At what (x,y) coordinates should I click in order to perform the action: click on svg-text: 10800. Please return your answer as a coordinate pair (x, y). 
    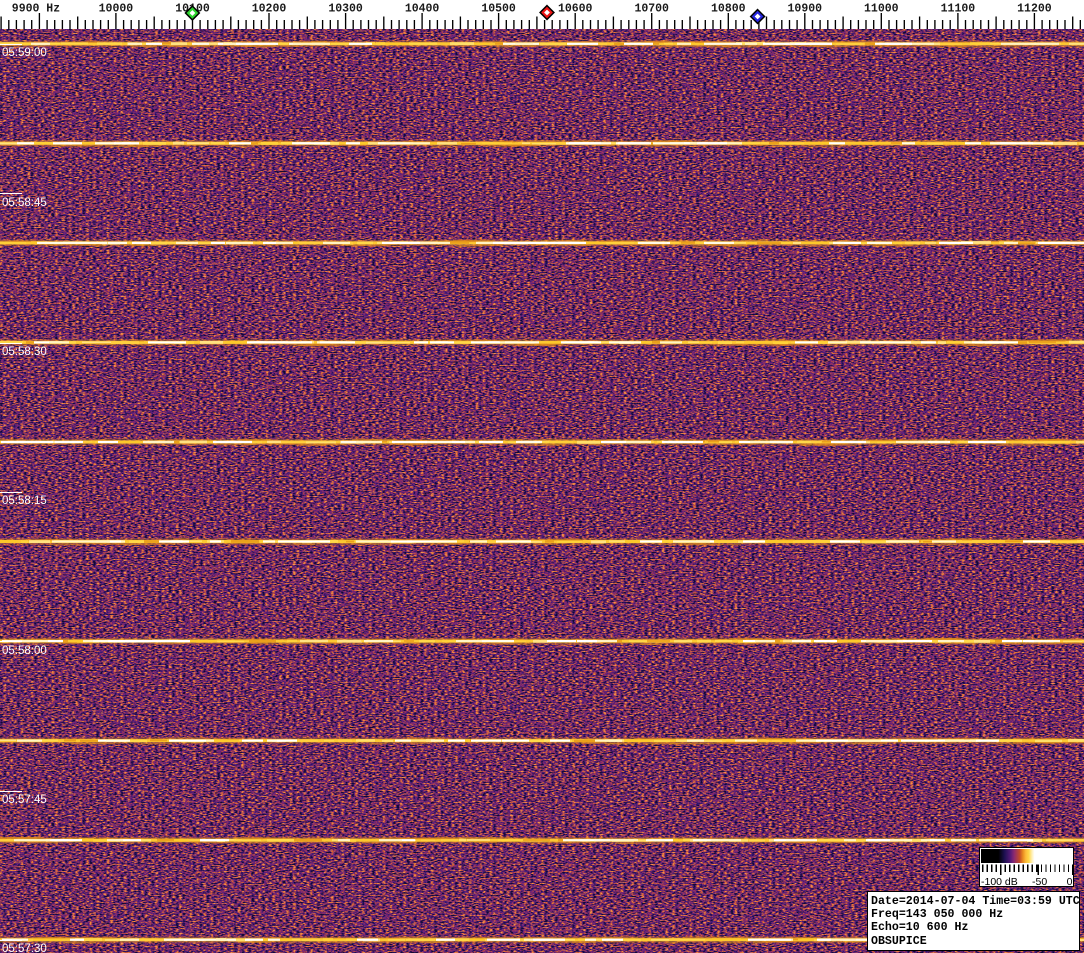
    Looking at the image, I should click on (728, 9).